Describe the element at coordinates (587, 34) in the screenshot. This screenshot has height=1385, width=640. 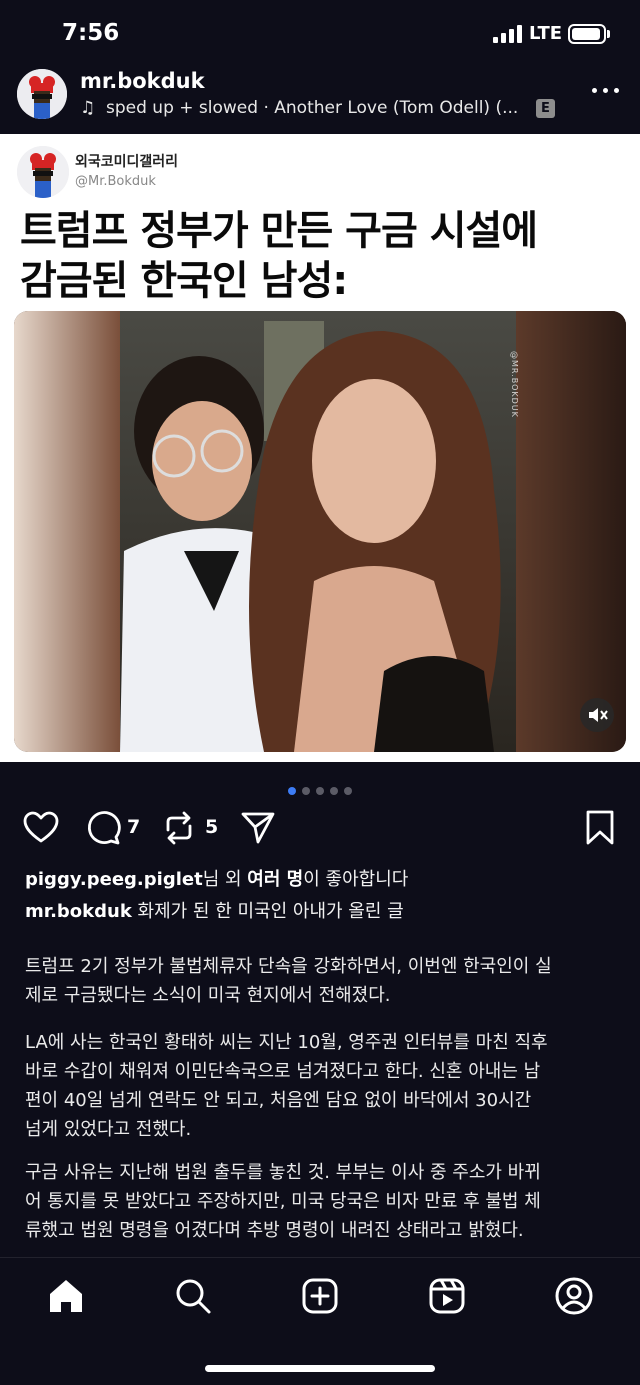
I see `battery-icon` at that location.